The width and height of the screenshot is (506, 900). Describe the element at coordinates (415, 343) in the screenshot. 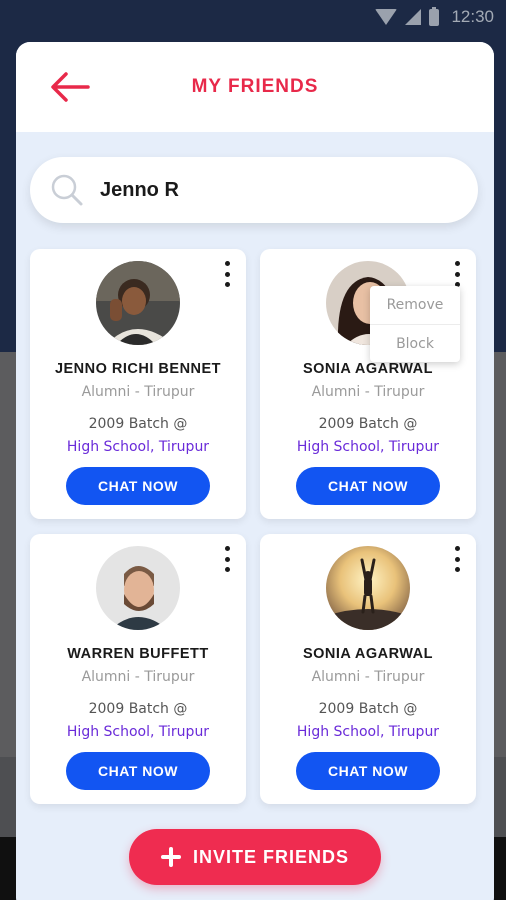

I see `menu-item-block: Block` at that location.